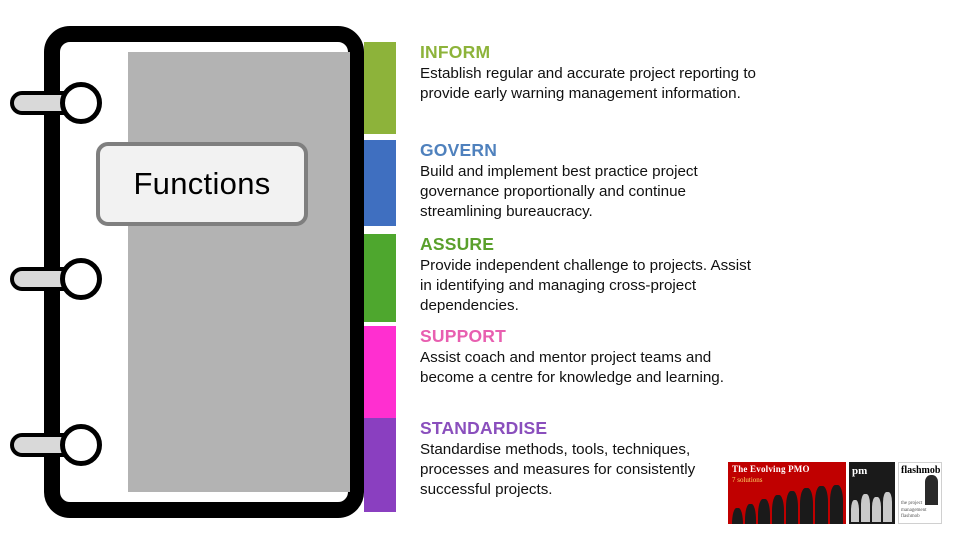 The width and height of the screenshot is (960, 540). I want to click on logo-pm-title: pm, so click(860, 471).